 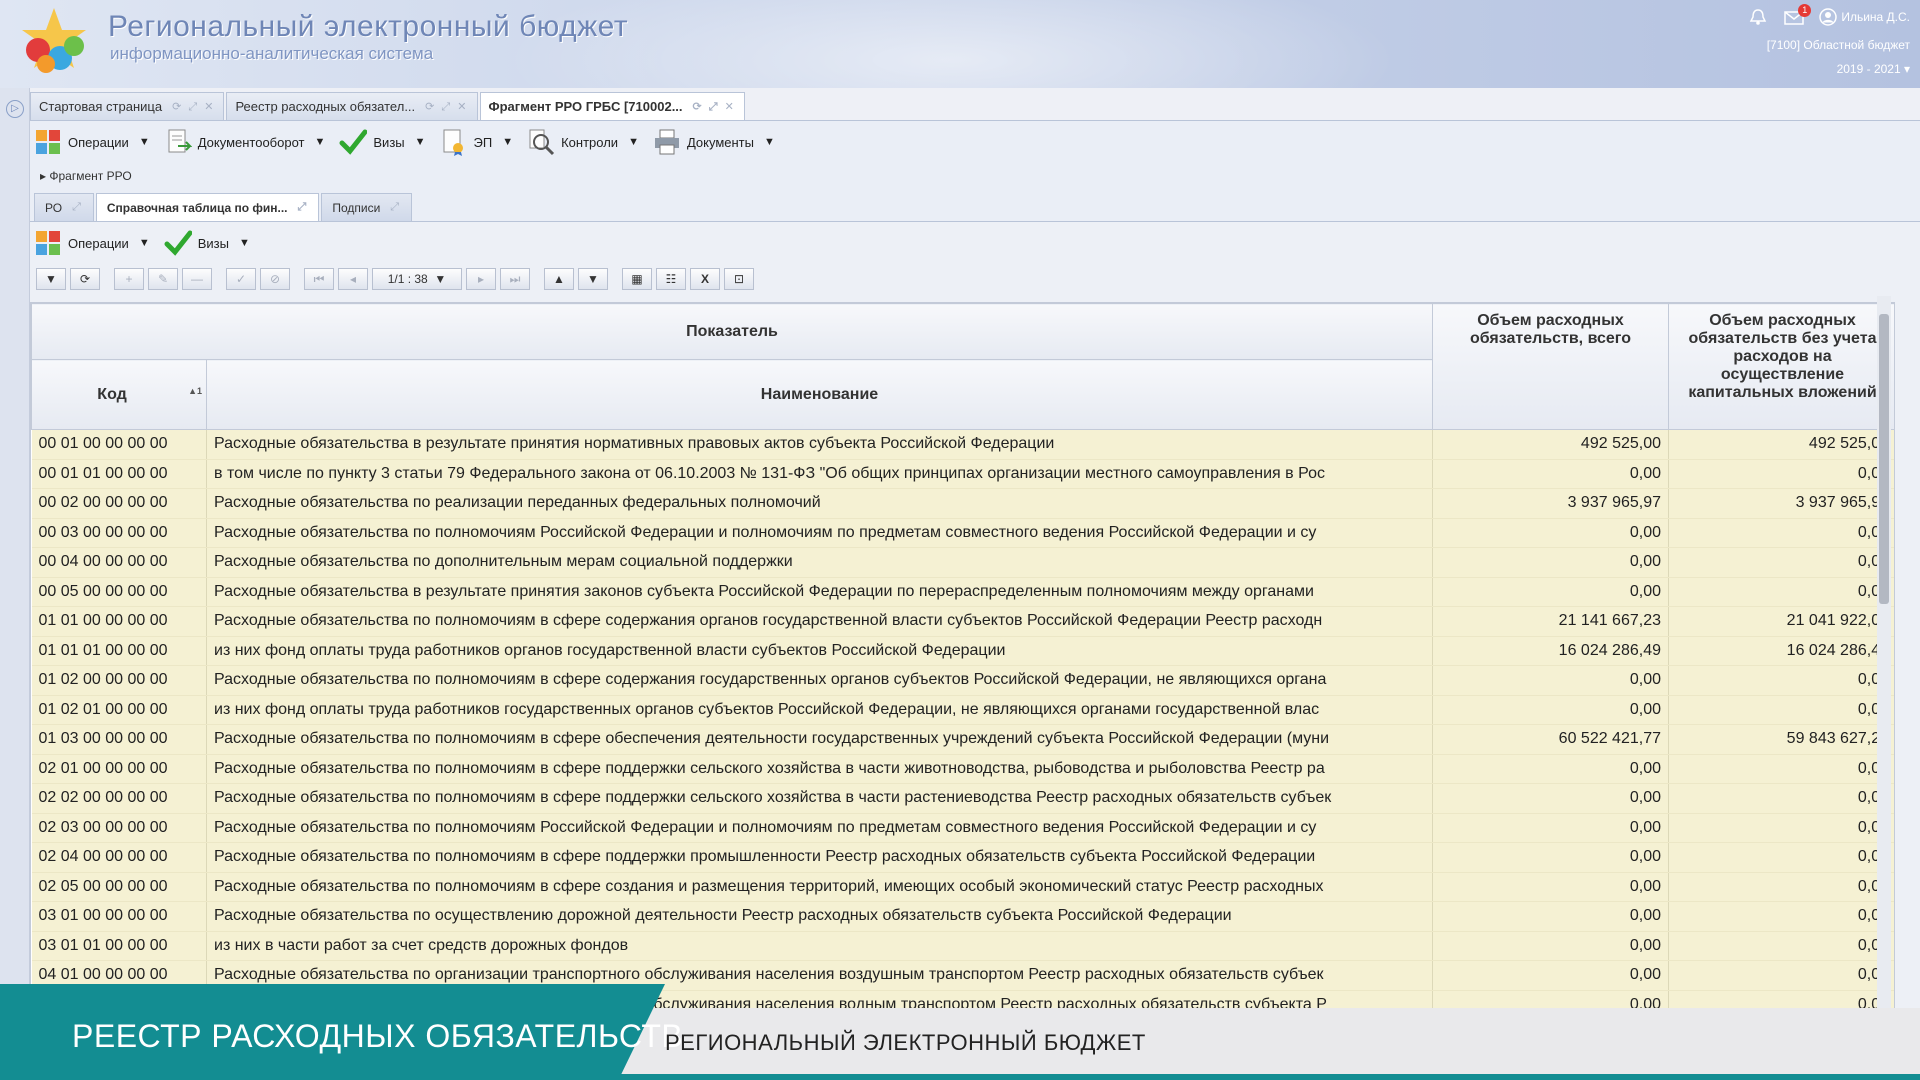 What do you see at coordinates (101, 106) in the screenshot?
I see `tab-label: Стартовая страница` at bounding box center [101, 106].